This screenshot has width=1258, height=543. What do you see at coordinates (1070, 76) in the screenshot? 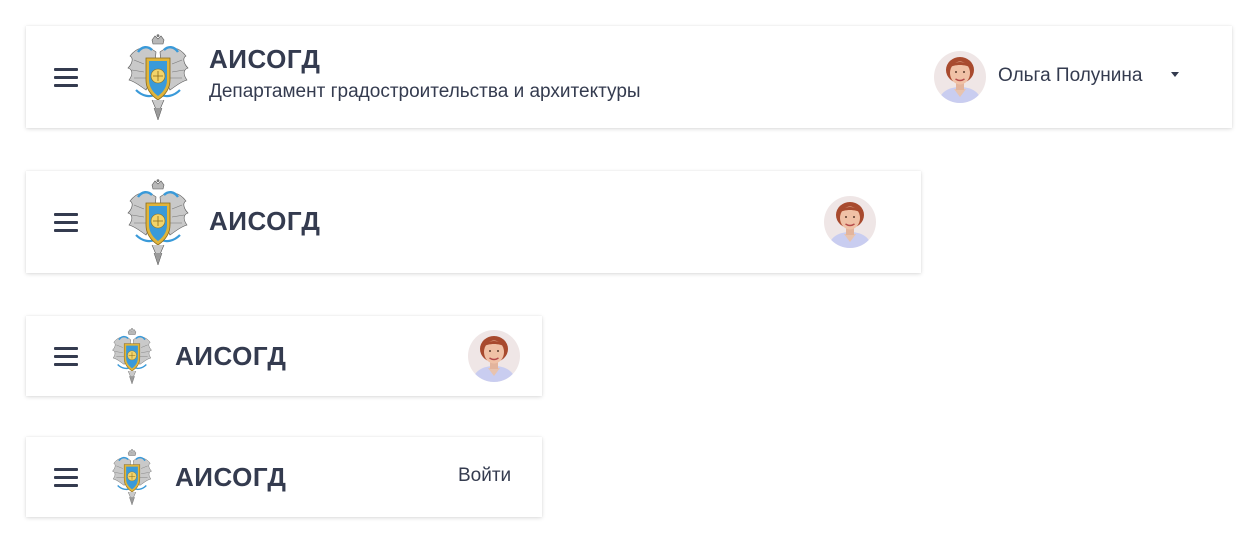
I see `user-name: Ольга Полунина` at bounding box center [1070, 76].